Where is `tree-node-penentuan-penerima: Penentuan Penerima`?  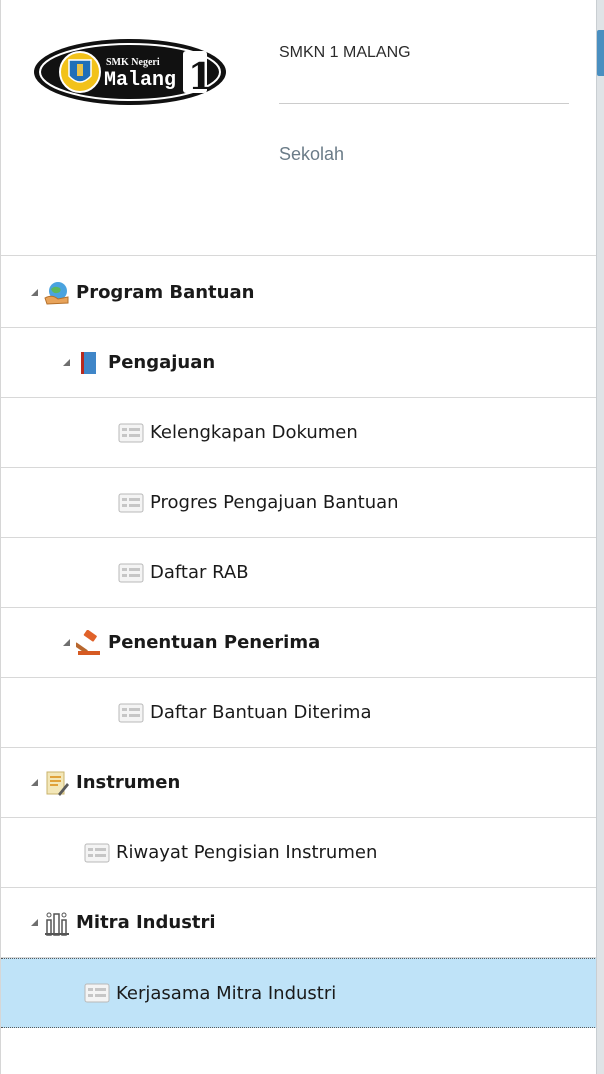 tree-node-penentuan-penerima: Penentuan Penerima is located at coordinates (299, 643).